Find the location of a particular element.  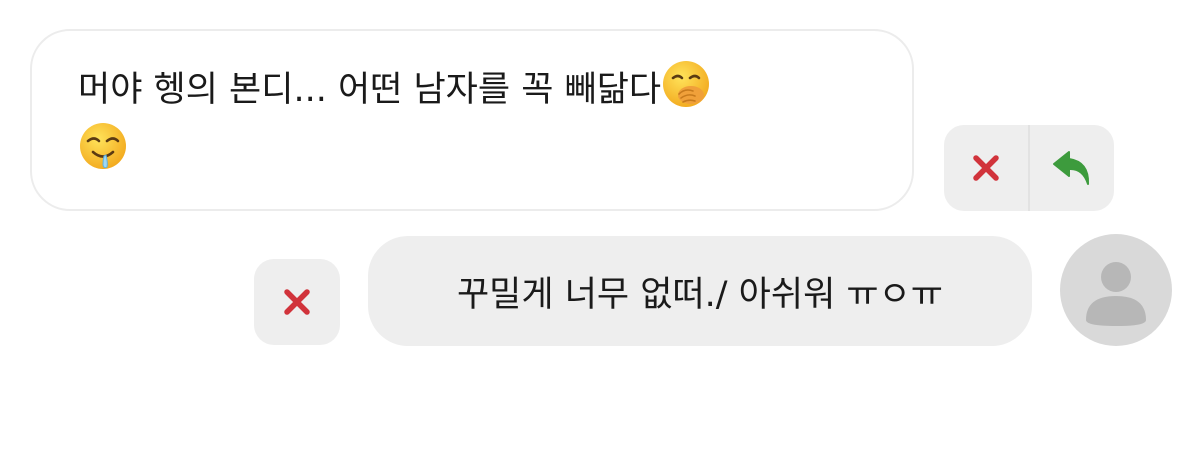

reply-arrow-icon is located at coordinates (1071, 168).